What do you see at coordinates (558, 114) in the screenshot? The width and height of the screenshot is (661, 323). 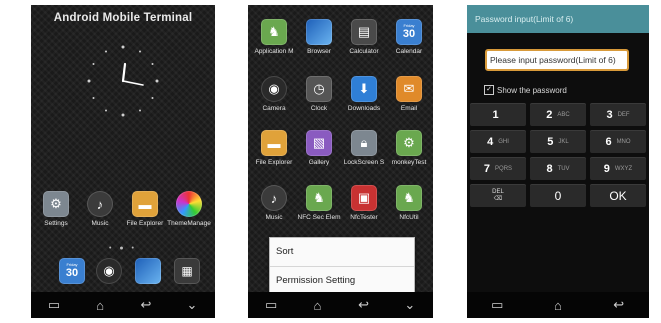 I see `key-2: 2 ABC` at bounding box center [558, 114].